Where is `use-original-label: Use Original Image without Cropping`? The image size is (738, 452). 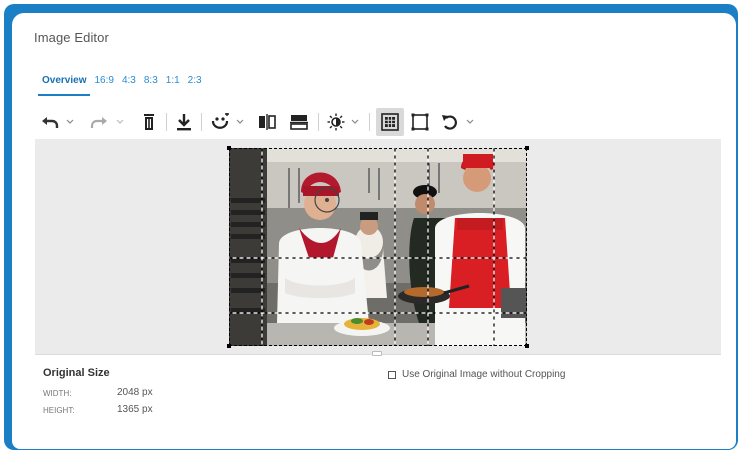 use-original-label: Use Original Image without Cropping is located at coordinates (483, 374).